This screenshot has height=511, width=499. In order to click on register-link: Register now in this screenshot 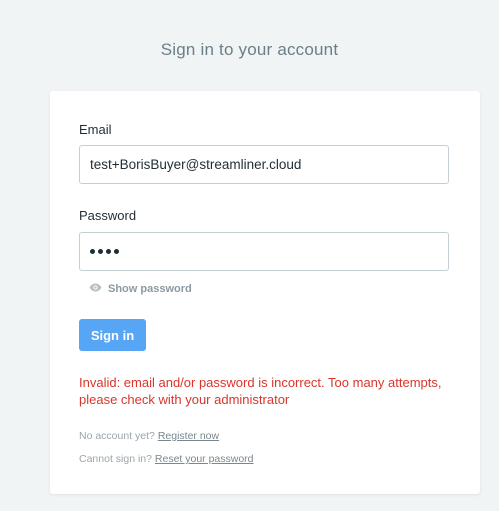, I will do `click(188, 436)`.